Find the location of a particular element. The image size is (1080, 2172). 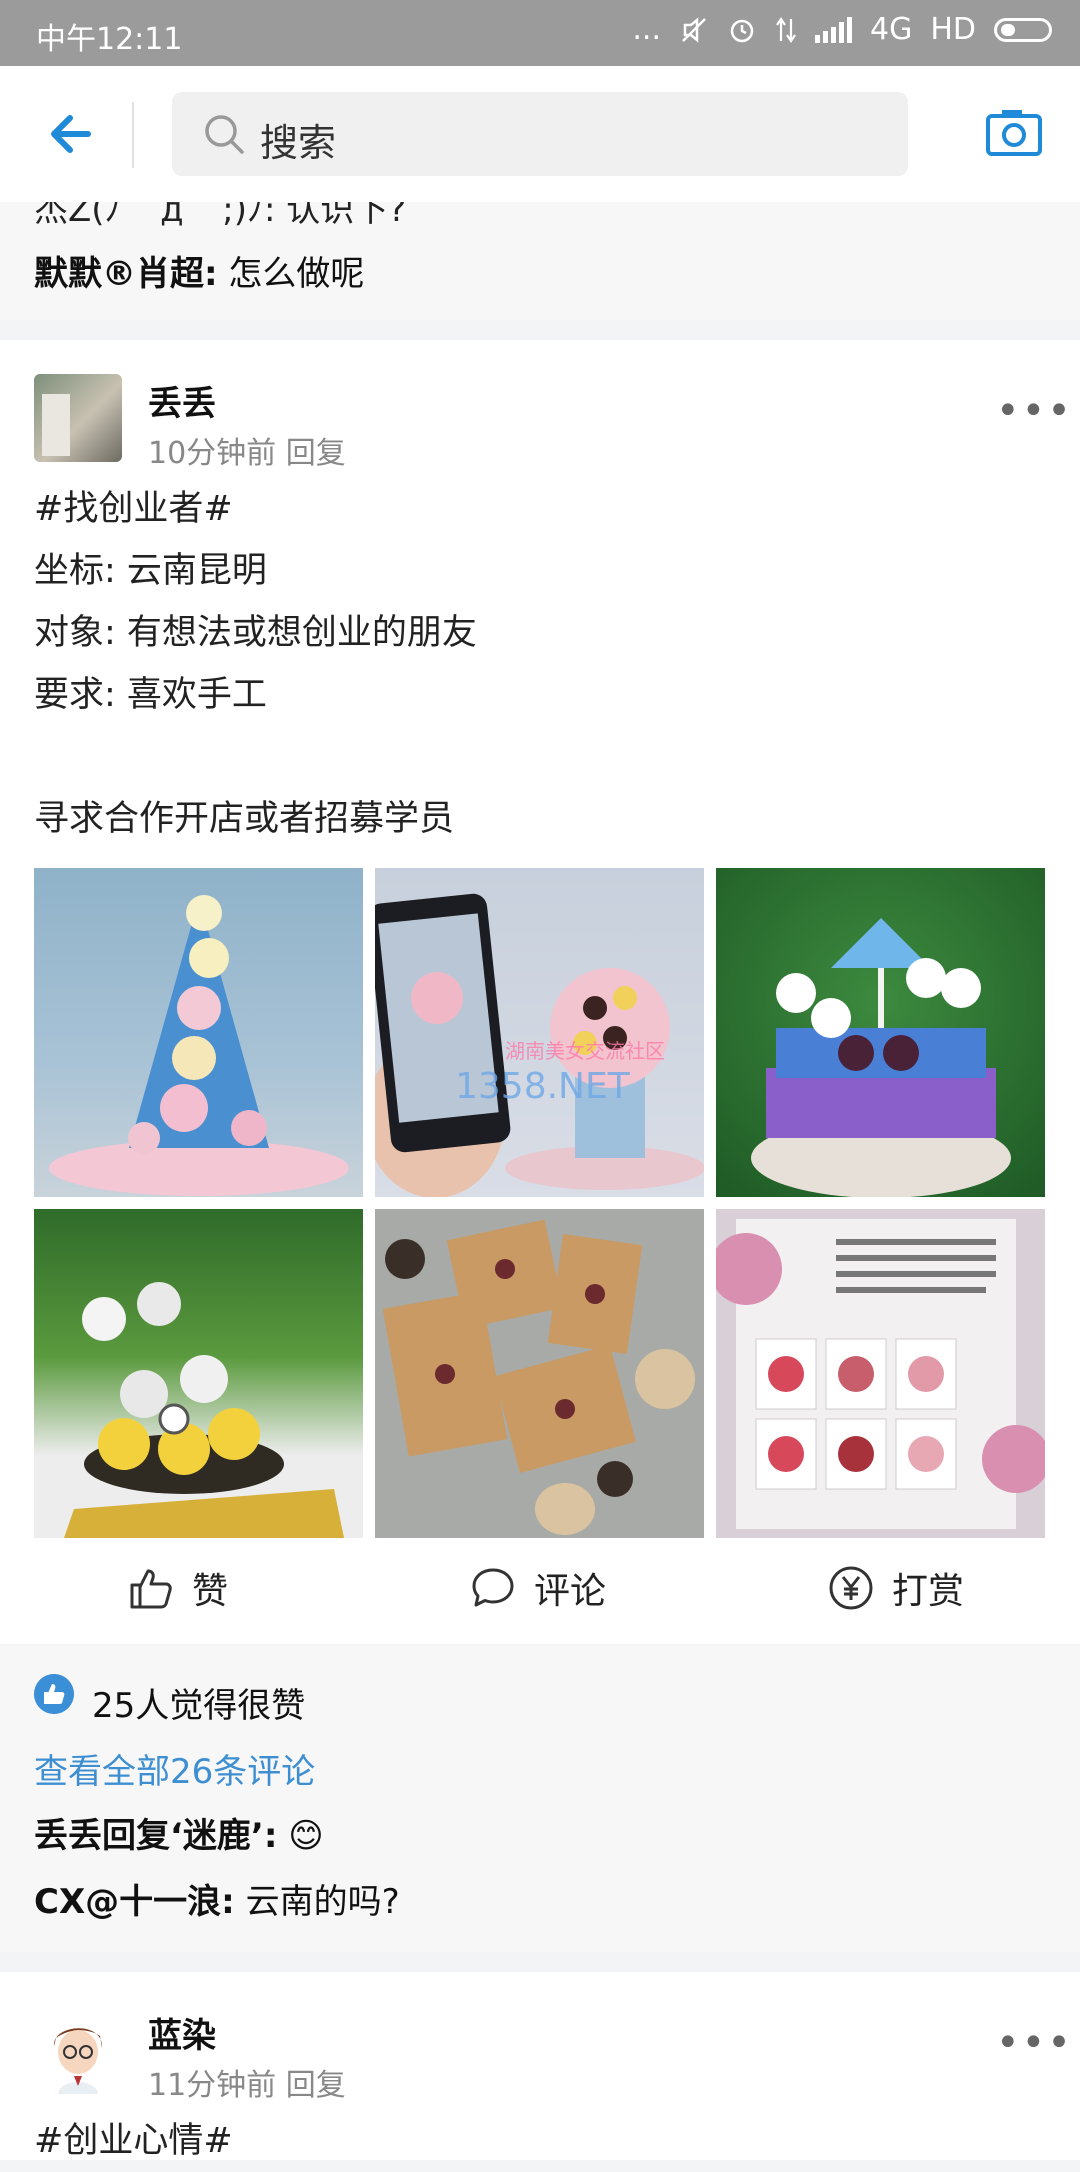

comment-user: CX@十一浪: is located at coordinates (134, 1902).